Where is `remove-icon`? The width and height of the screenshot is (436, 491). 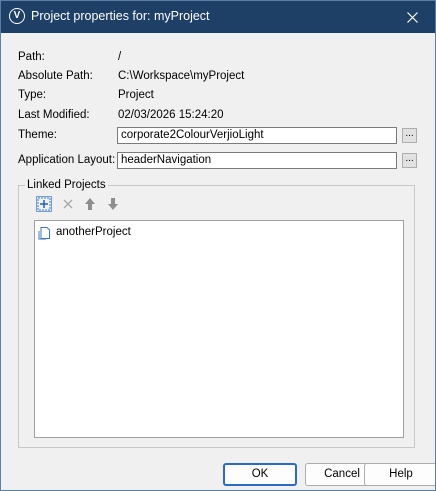
remove-icon is located at coordinates (68, 204).